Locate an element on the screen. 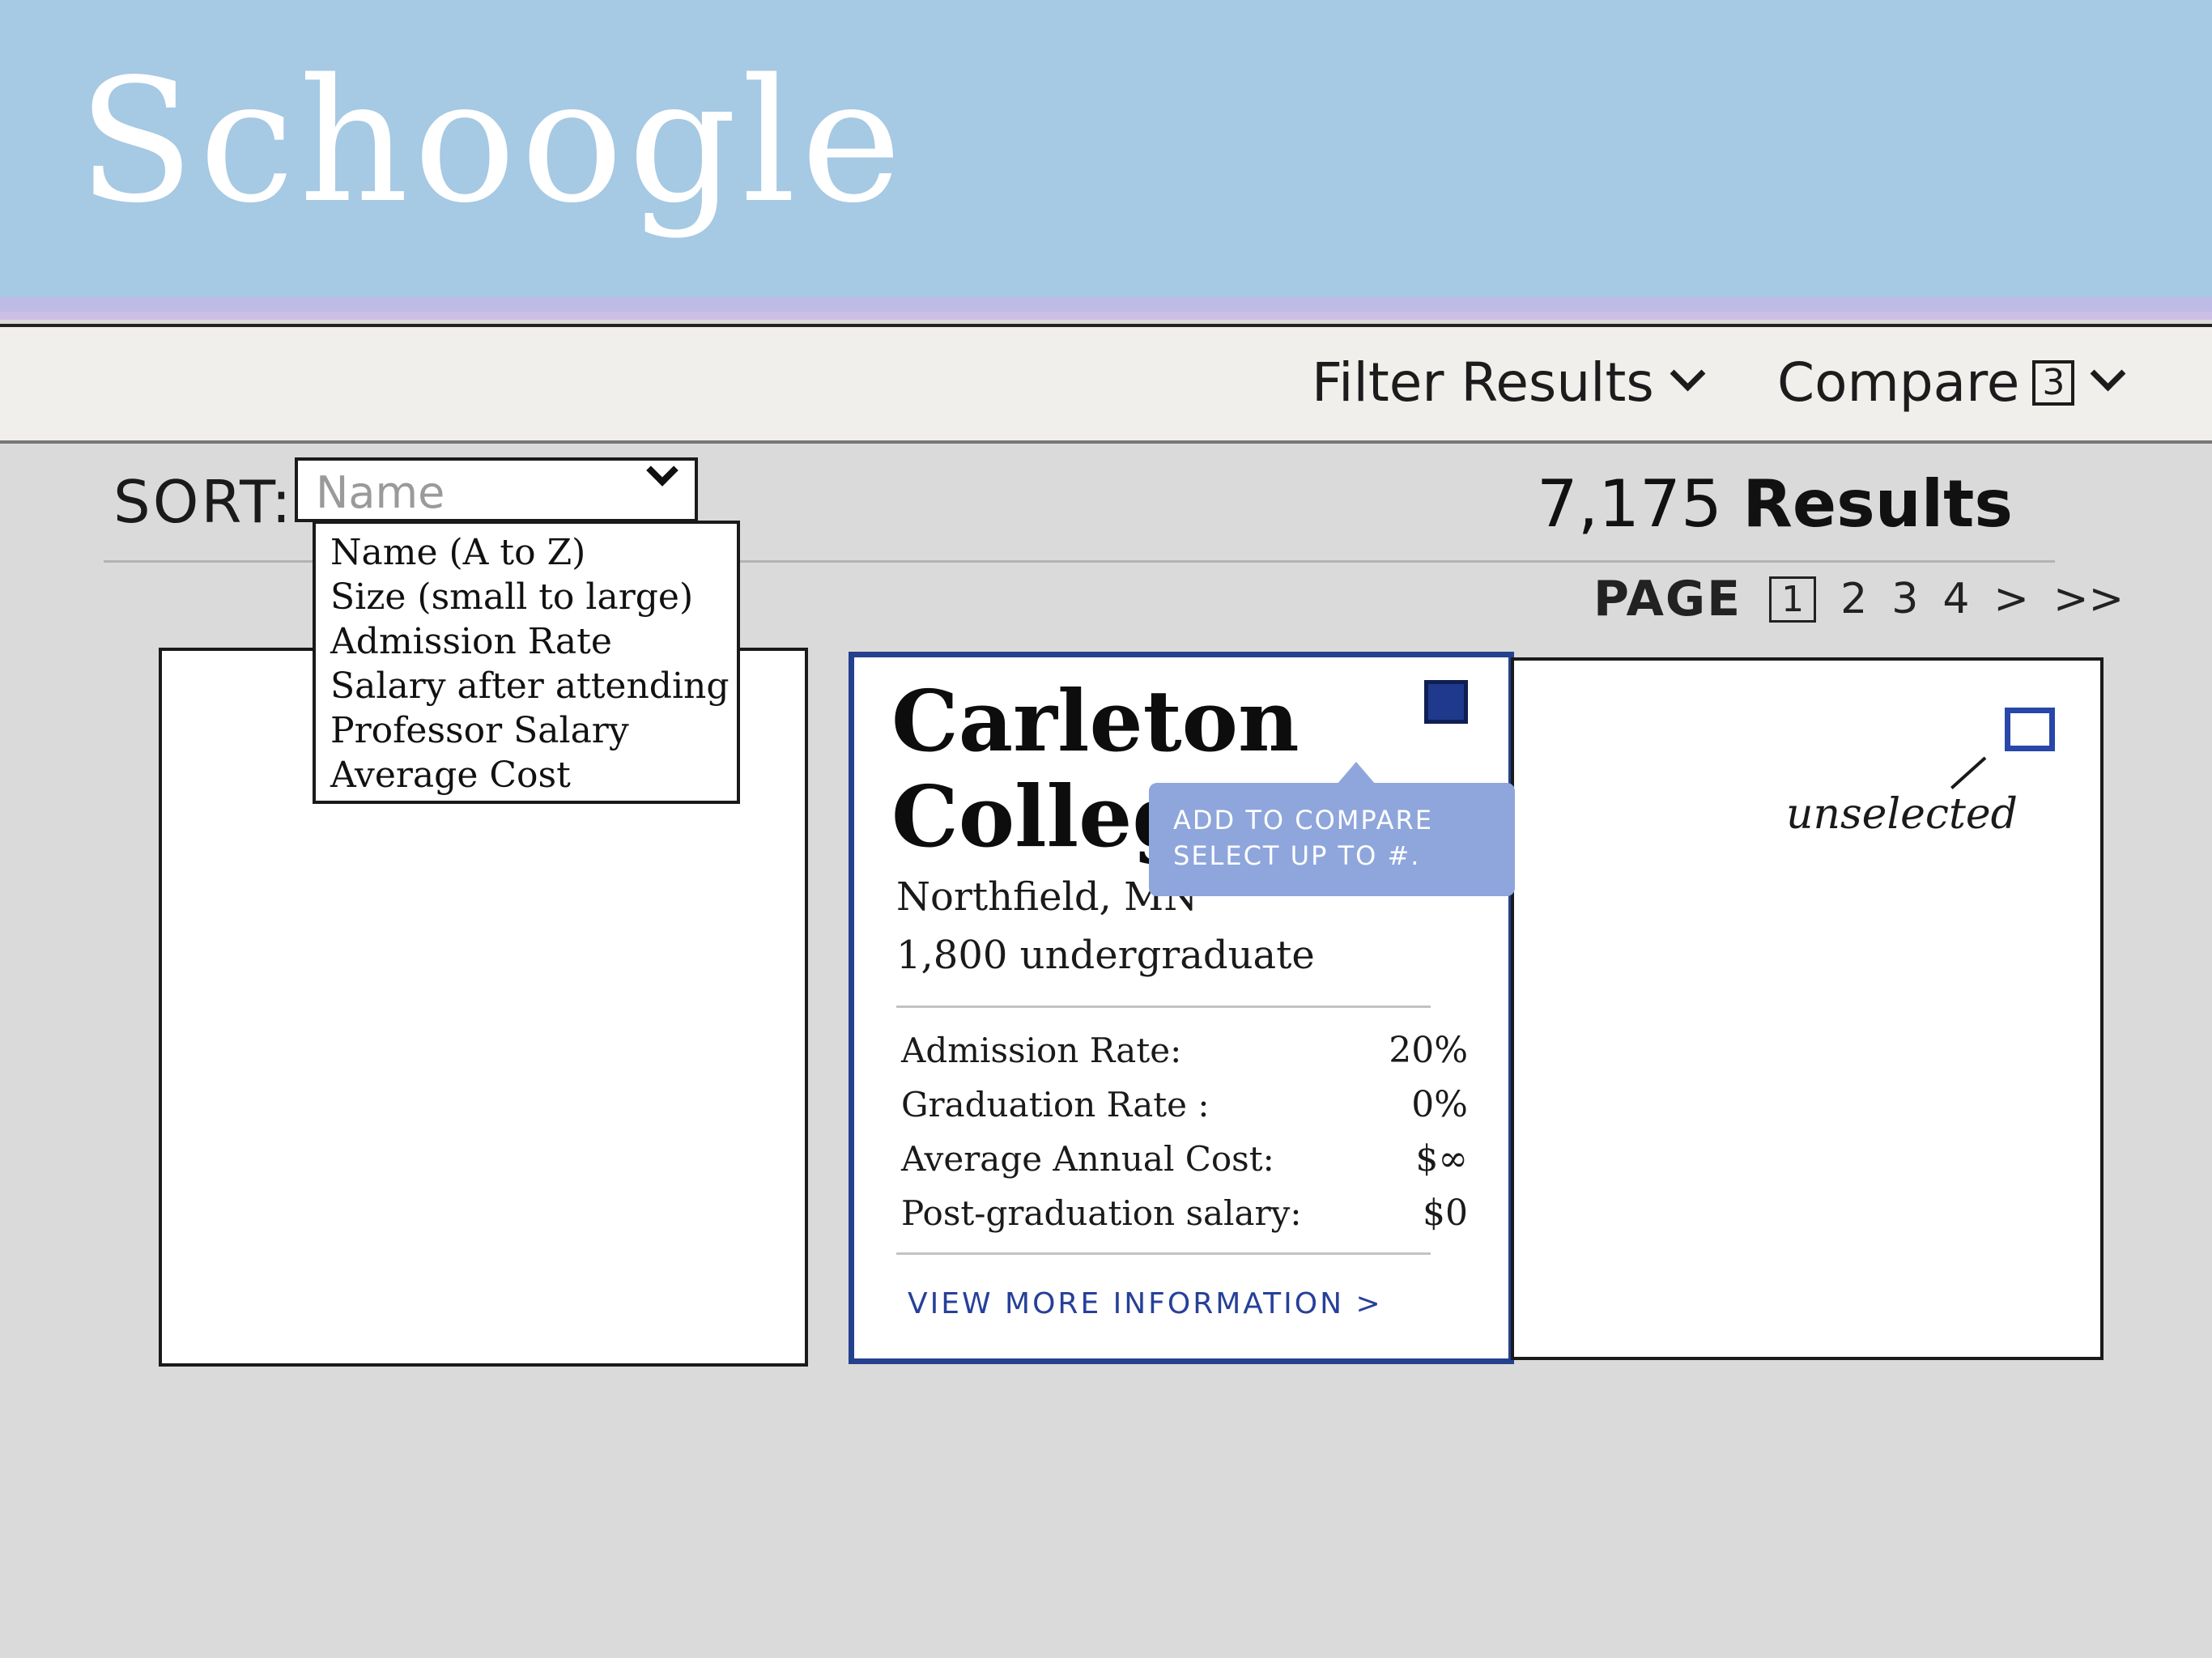 The image size is (2212, 1658). filter-results-label: Filter Results is located at coordinates (1483, 382).